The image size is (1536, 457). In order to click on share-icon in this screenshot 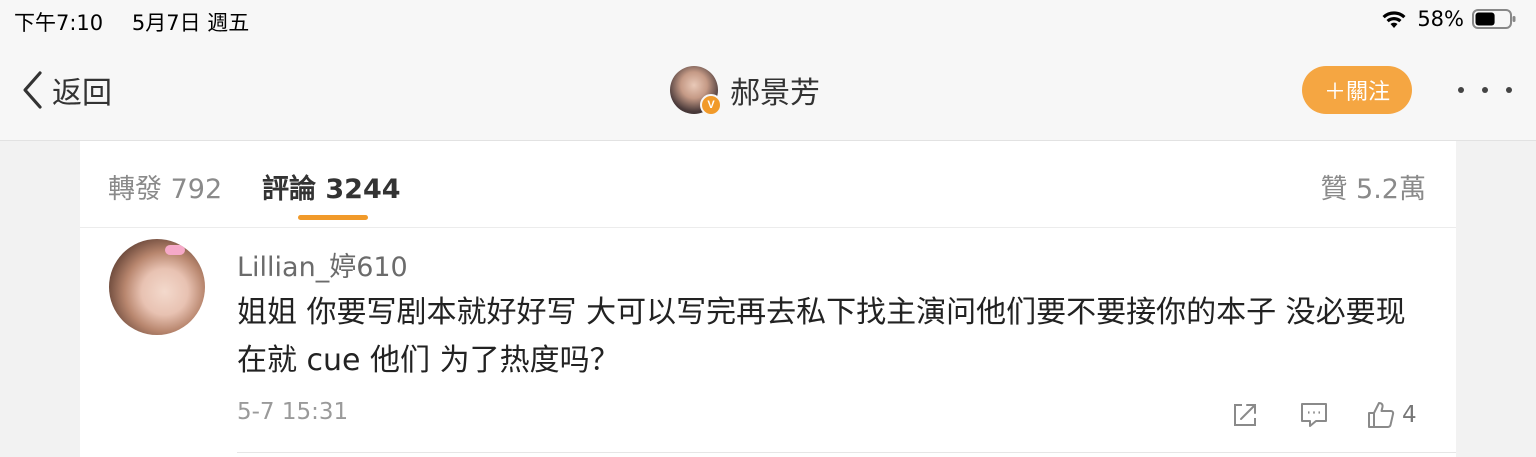, I will do `click(1245, 415)`.